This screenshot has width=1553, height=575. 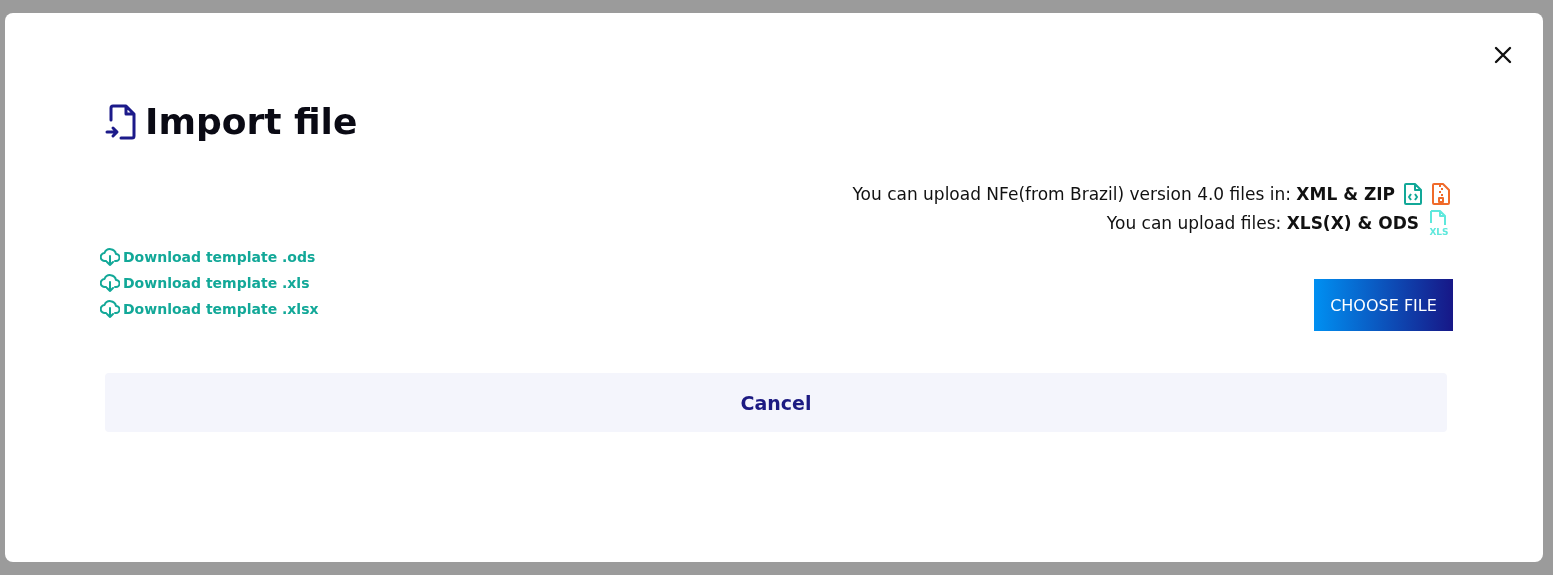 I want to click on dialog-title: Import file, so click(x=251, y=121).